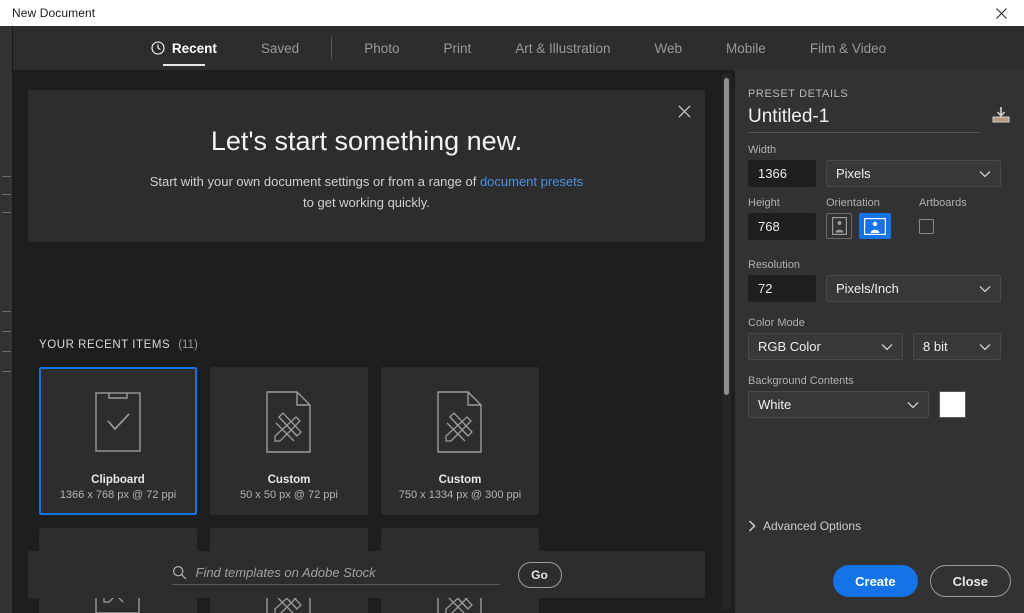 This screenshot has height=613, width=1024. Describe the element at coordinates (118, 421) in the screenshot. I see `clipboard-check-icon` at that location.